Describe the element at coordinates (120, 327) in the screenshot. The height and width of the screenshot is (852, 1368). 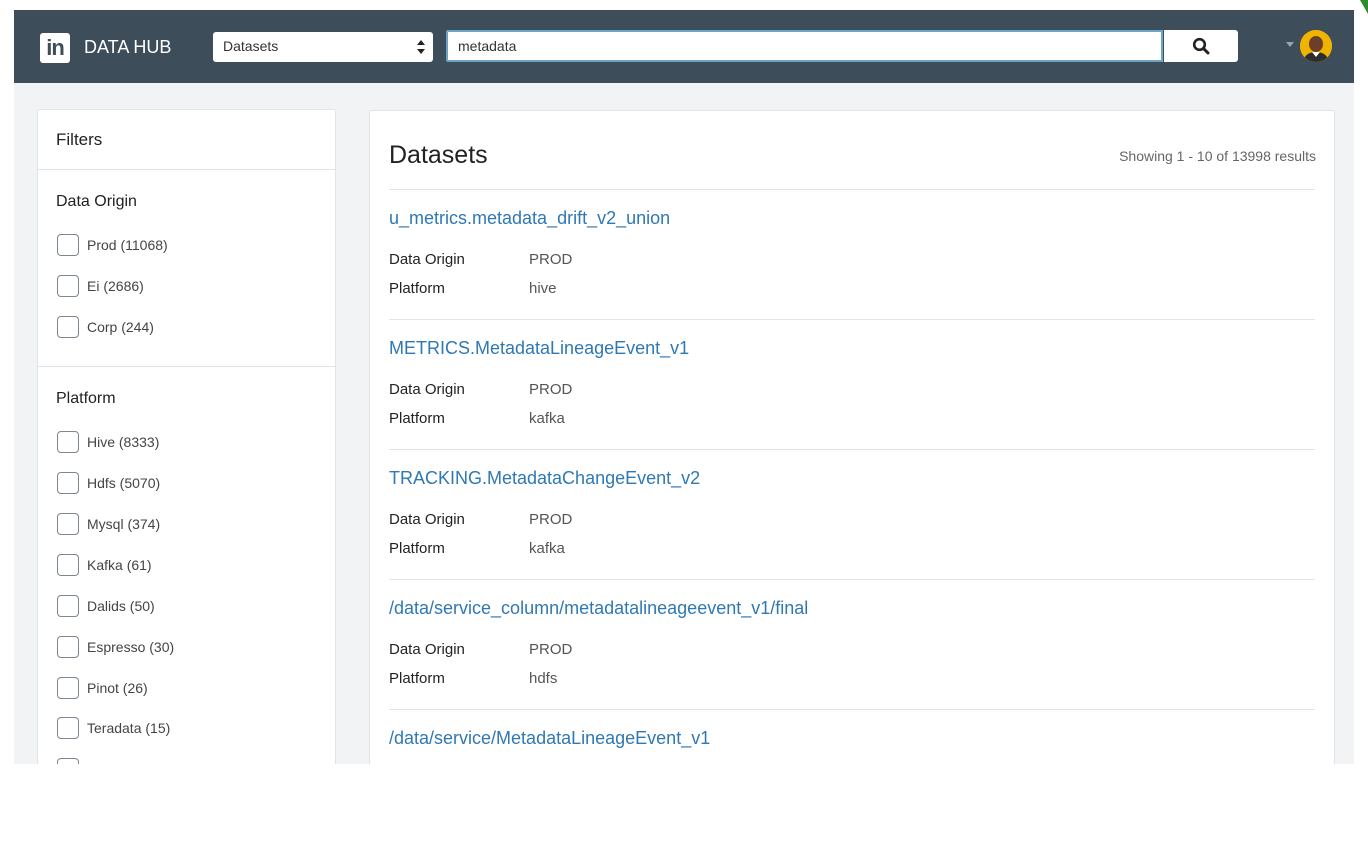
I see `filter-option-label: Corp (244)` at that location.